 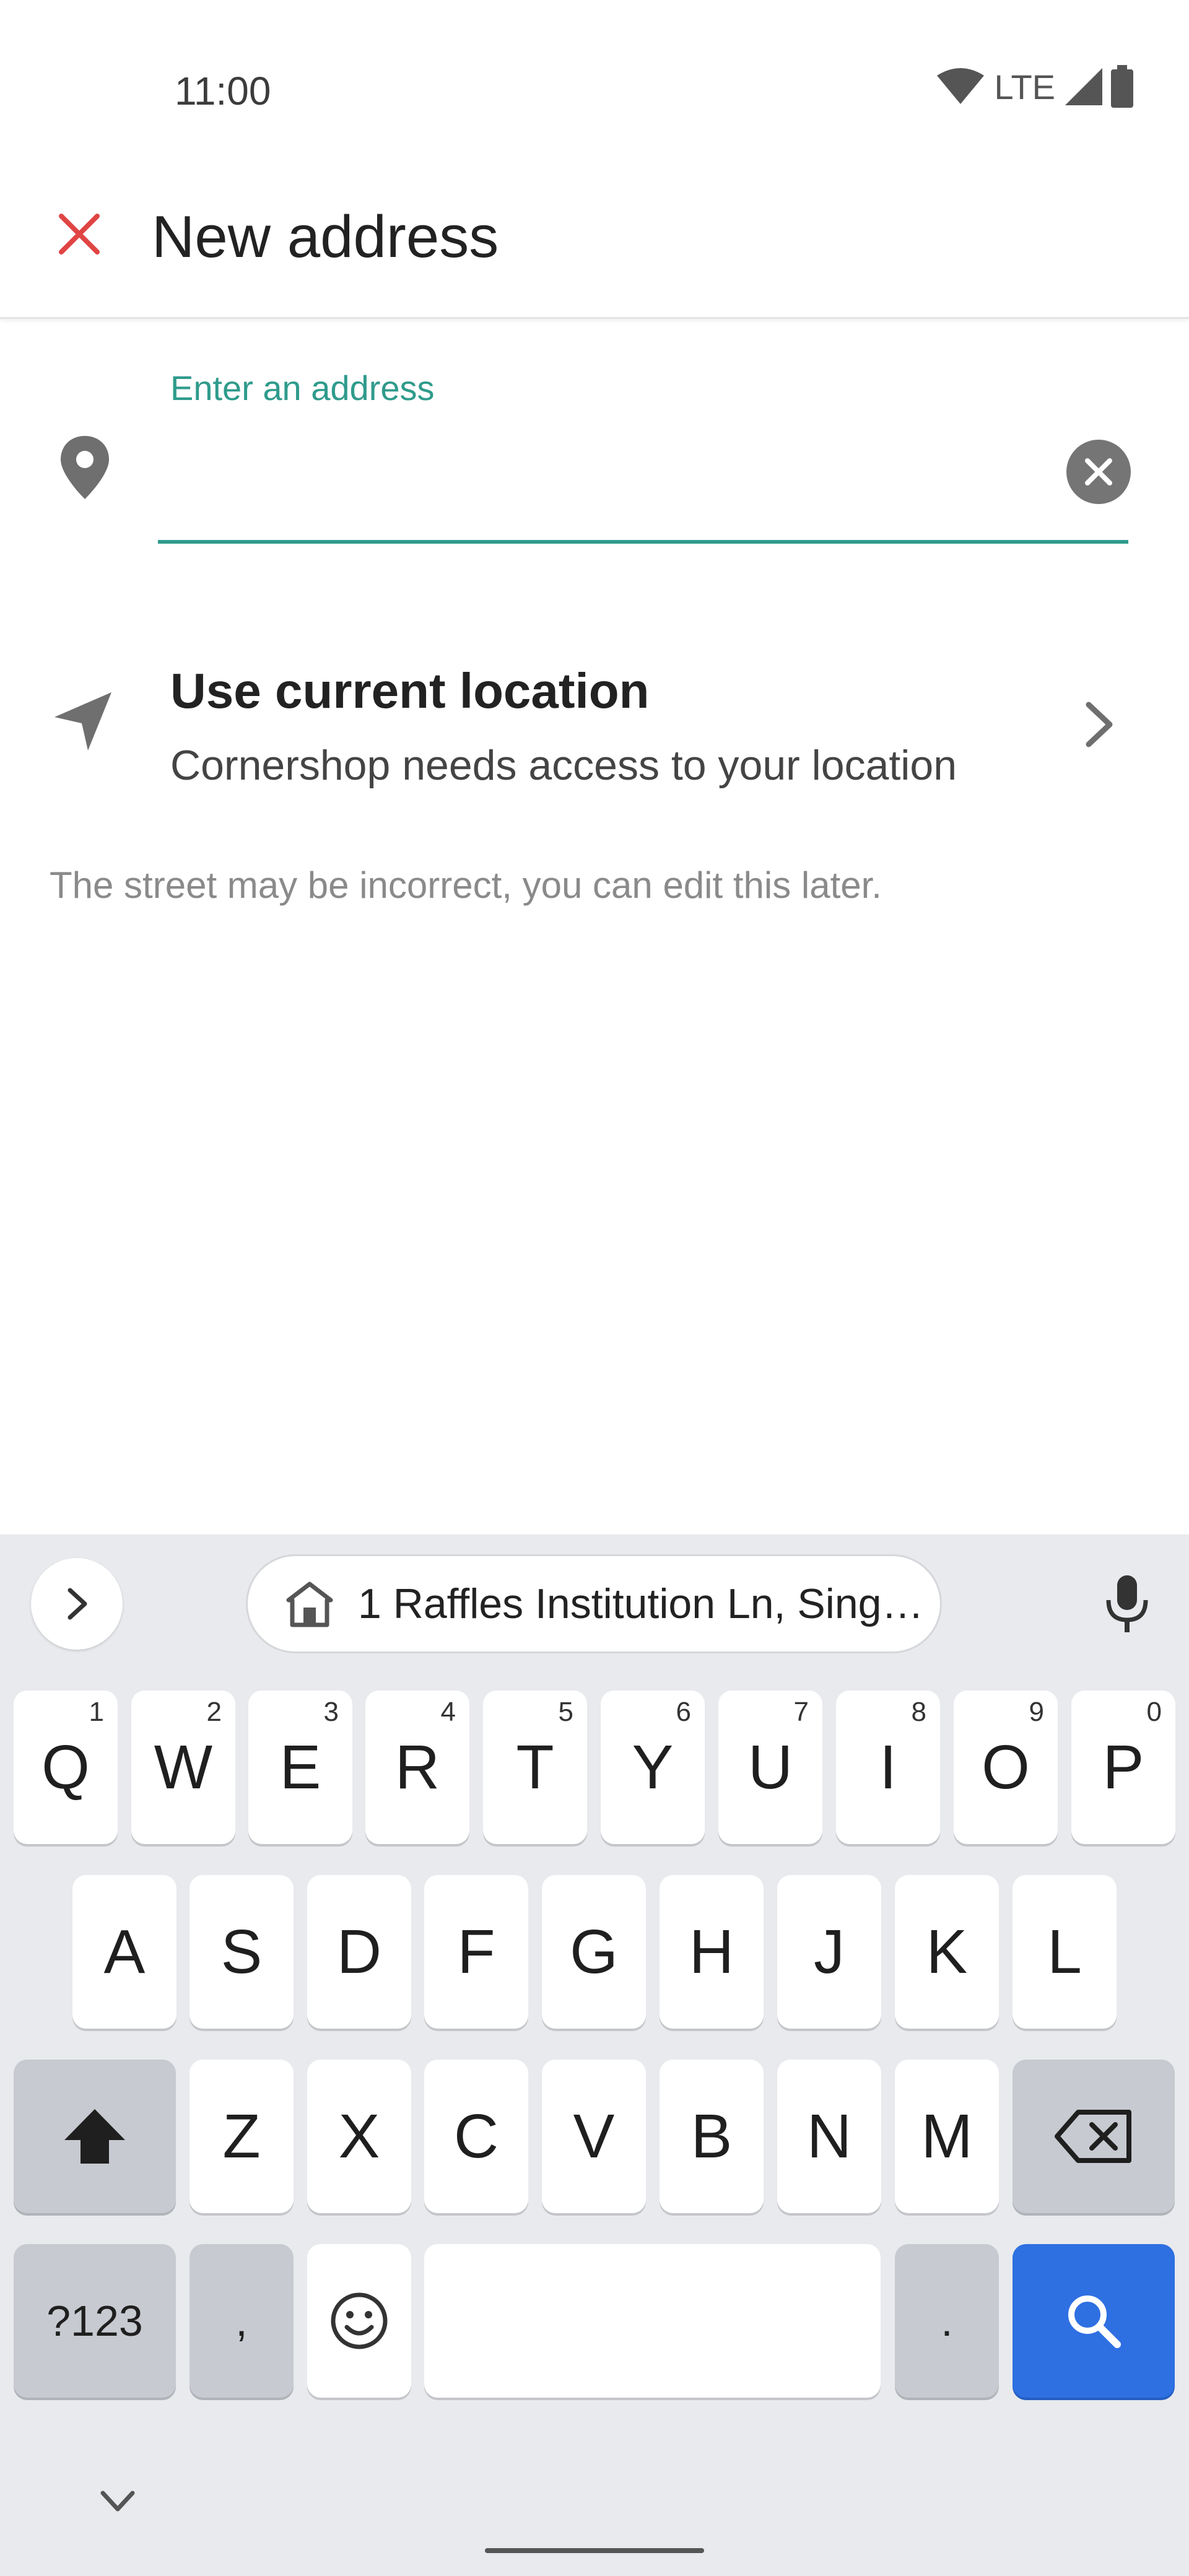 I want to click on key-label: O, so click(x=1006, y=1767).